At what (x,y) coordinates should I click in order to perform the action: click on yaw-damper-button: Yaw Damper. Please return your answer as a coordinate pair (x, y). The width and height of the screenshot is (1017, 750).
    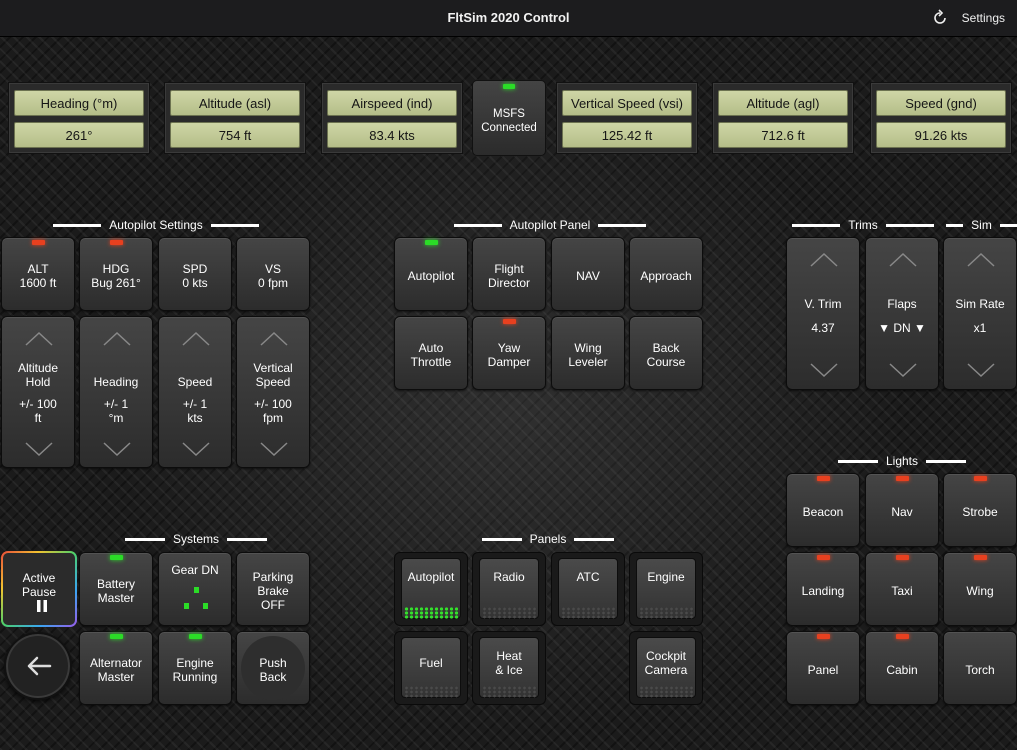
    Looking at the image, I should click on (509, 353).